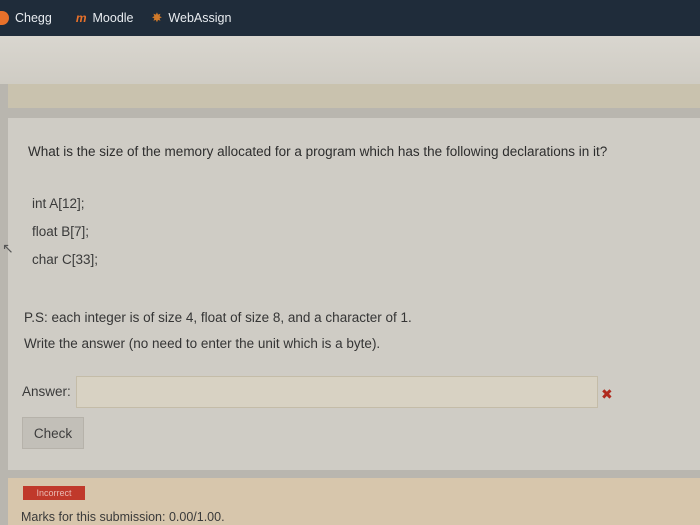  Describe the element at coordinates (200, 18) in the screenshot. I see `bookmark-label: WebAssign` at that location.